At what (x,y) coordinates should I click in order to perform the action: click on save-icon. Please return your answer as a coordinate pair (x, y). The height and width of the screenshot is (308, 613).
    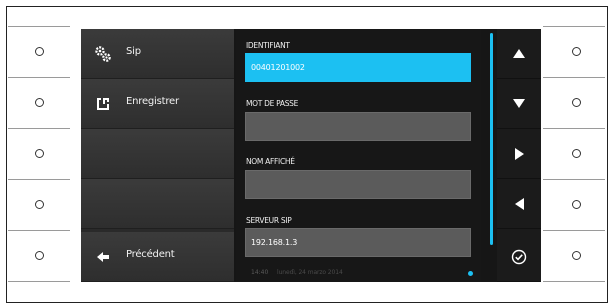
    Looking at the image, I should click on (103, 104).